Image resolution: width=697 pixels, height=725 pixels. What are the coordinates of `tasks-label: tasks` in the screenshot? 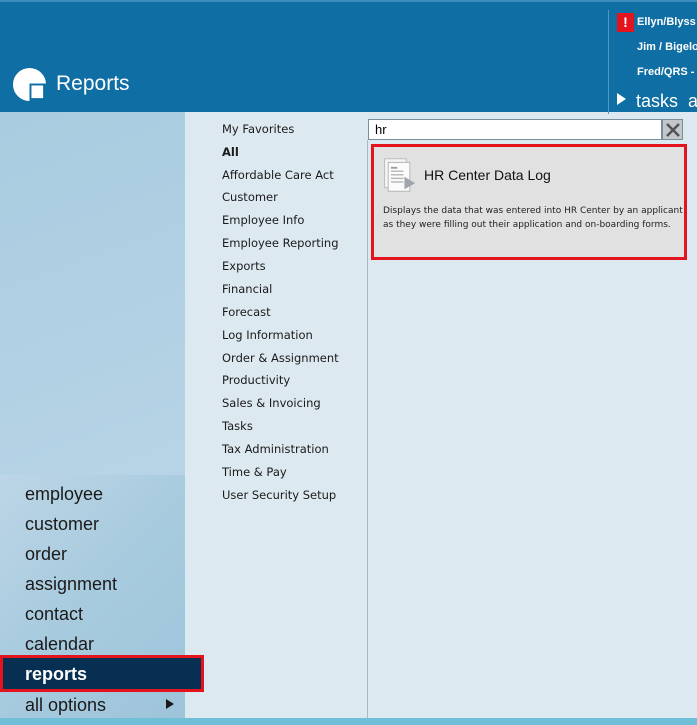 It's located at (657, 101).